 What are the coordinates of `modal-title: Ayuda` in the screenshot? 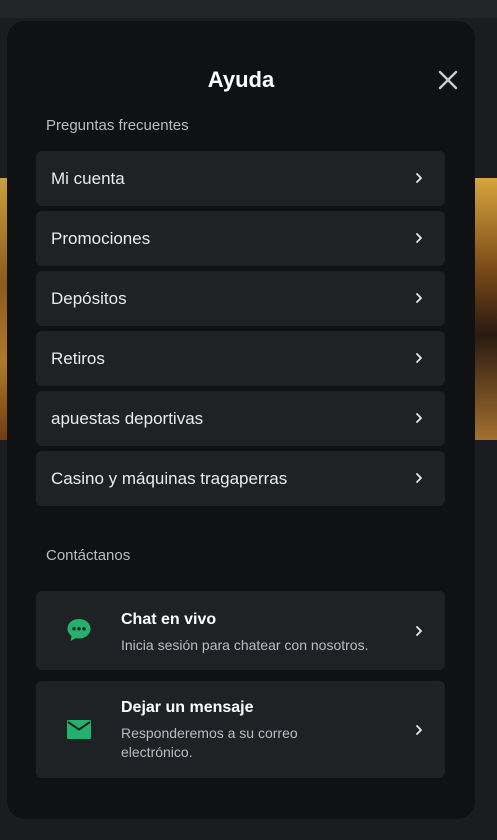 It's located at (241, 79).